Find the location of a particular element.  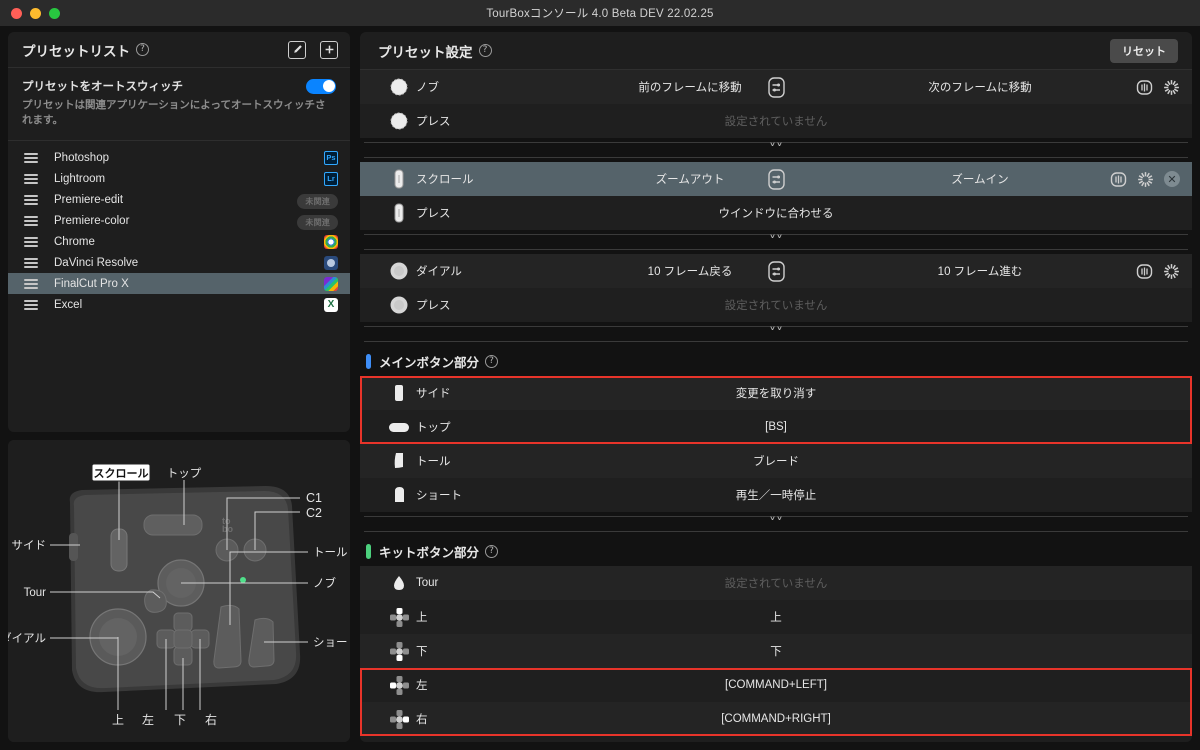

config-row: トップ [BS] is located at coordinates (776, 427).